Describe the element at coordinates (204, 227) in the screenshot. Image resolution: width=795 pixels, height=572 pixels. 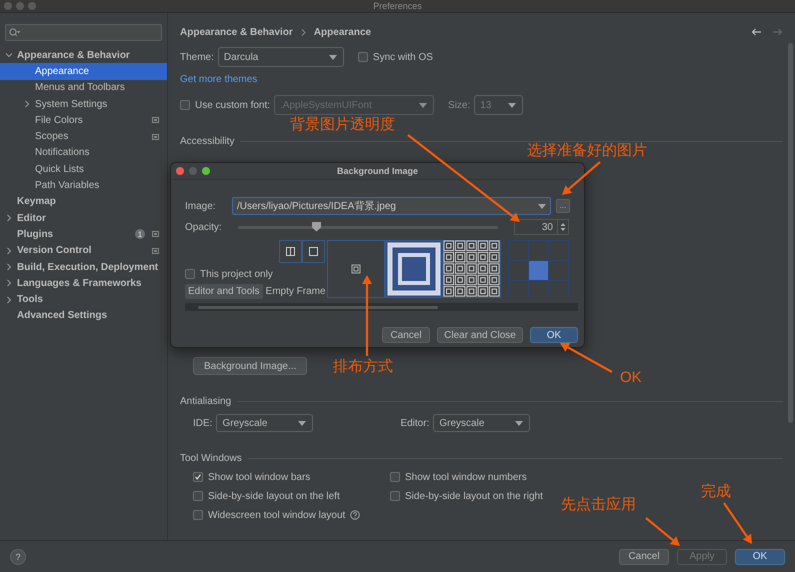
I see `field-label: Opacity:` at that location.